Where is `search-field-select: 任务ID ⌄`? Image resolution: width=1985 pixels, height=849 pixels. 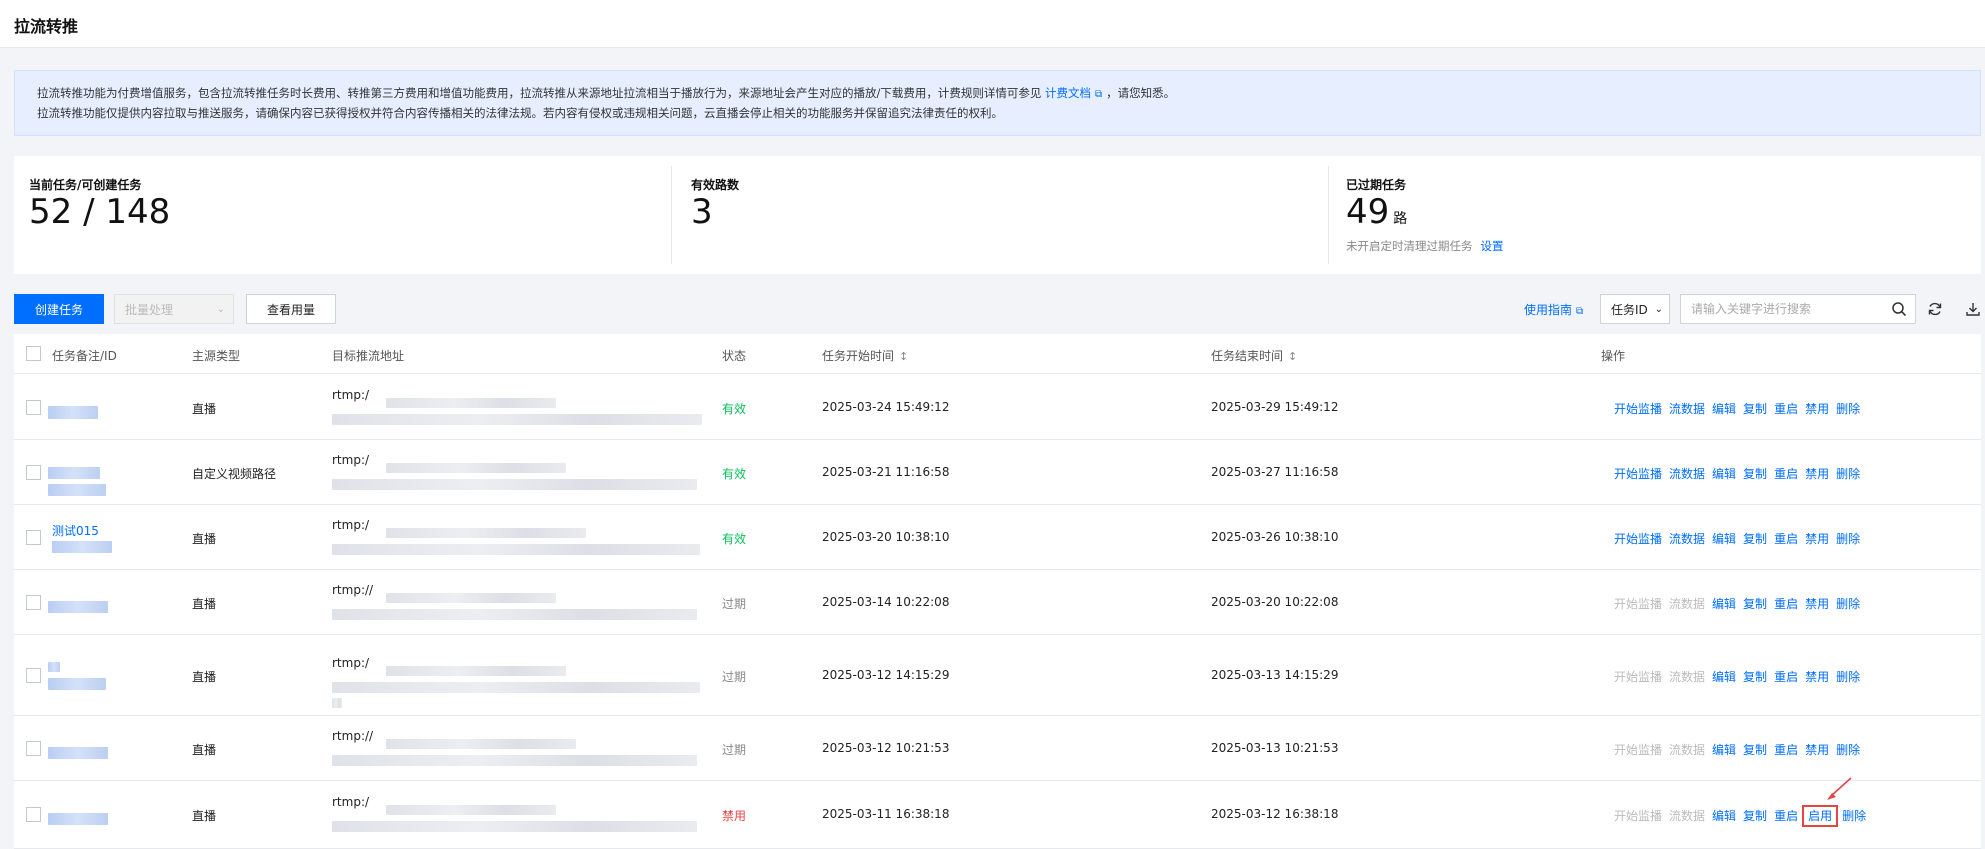 search-field-select: 任务ID ⌄ is located at coordinates (1635, 309).